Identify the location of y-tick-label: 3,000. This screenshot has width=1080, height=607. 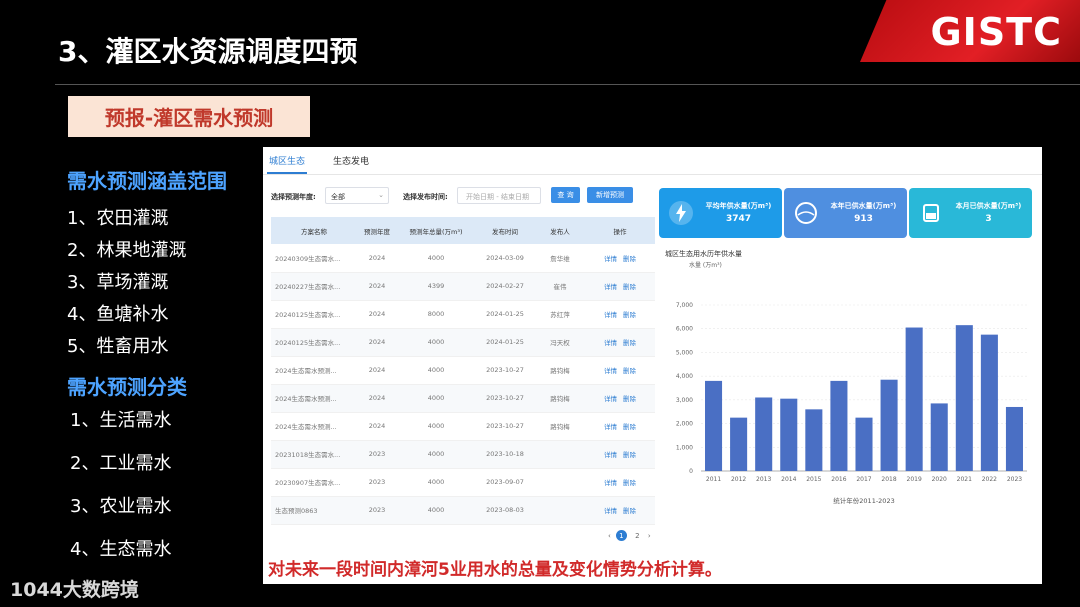
(684, 400).